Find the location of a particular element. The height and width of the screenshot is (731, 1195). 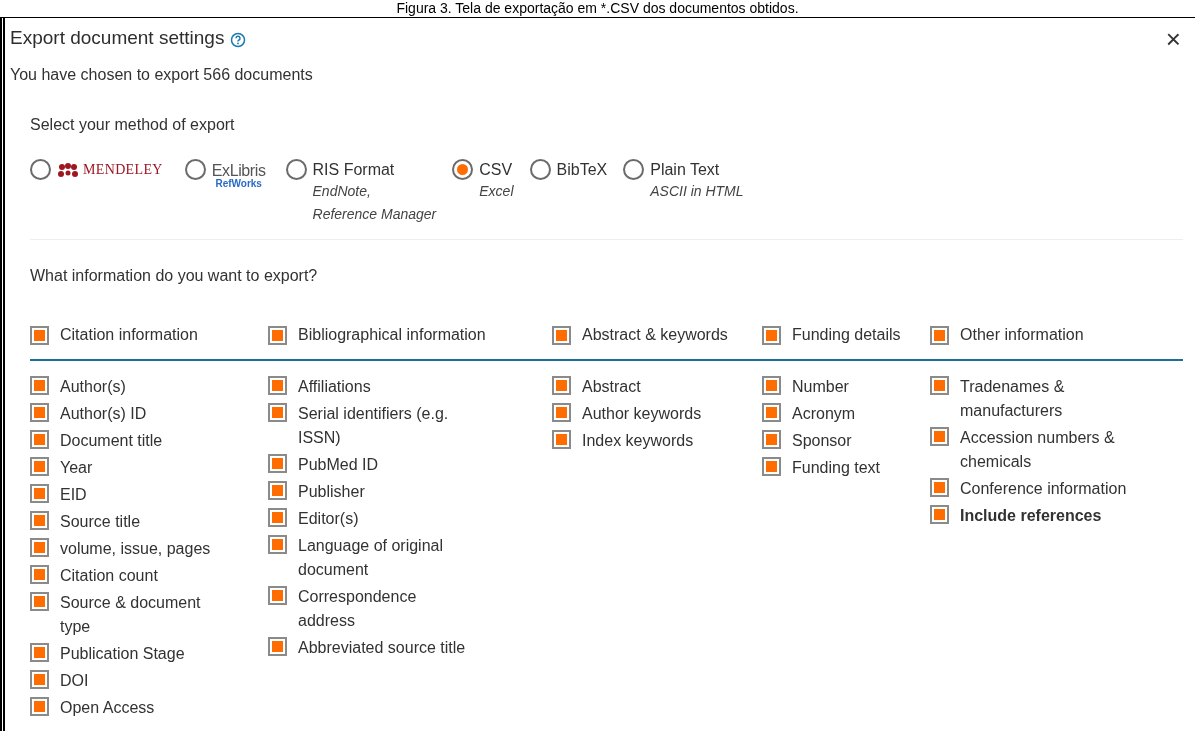

option-label: Accession numbers & chemicals is located at coordinates (1047, 450).